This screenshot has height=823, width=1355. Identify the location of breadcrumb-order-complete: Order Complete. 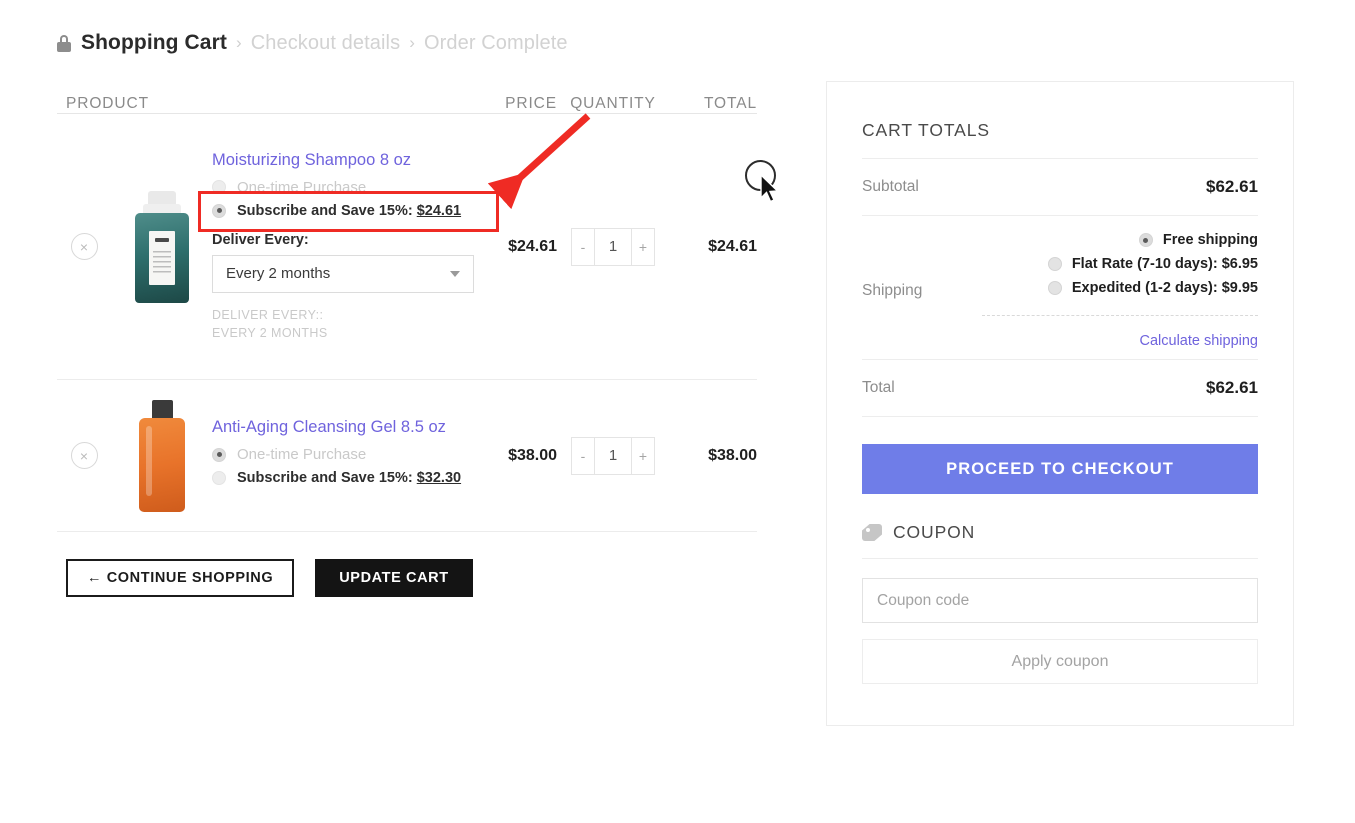
(495, 42).